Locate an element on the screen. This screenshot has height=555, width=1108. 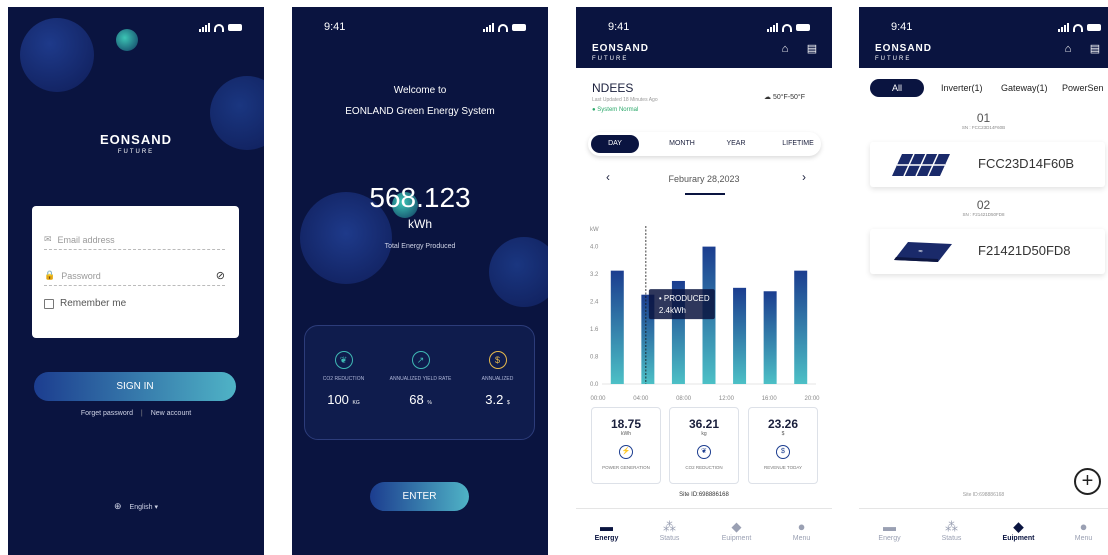
stat-value: 68 % is located at coordinates (420, 399).